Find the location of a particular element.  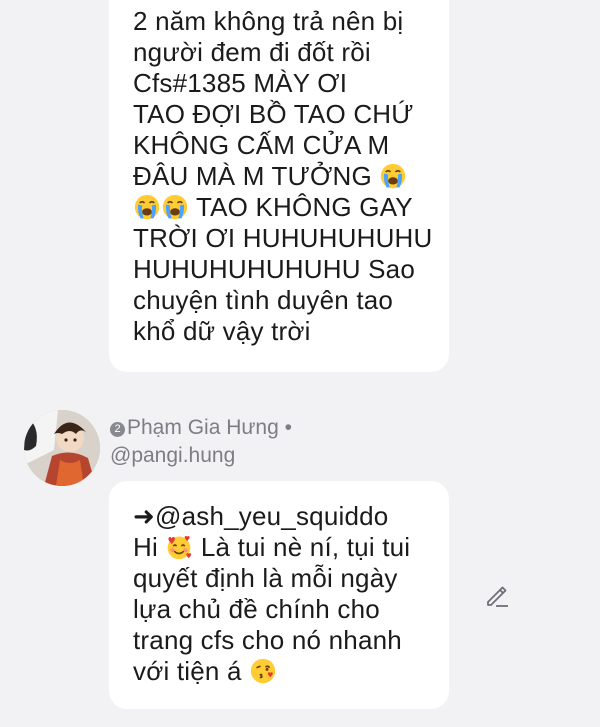

comment-line: Hi Là tui nè ní, tụi tui is located at coordinates (271, 547).